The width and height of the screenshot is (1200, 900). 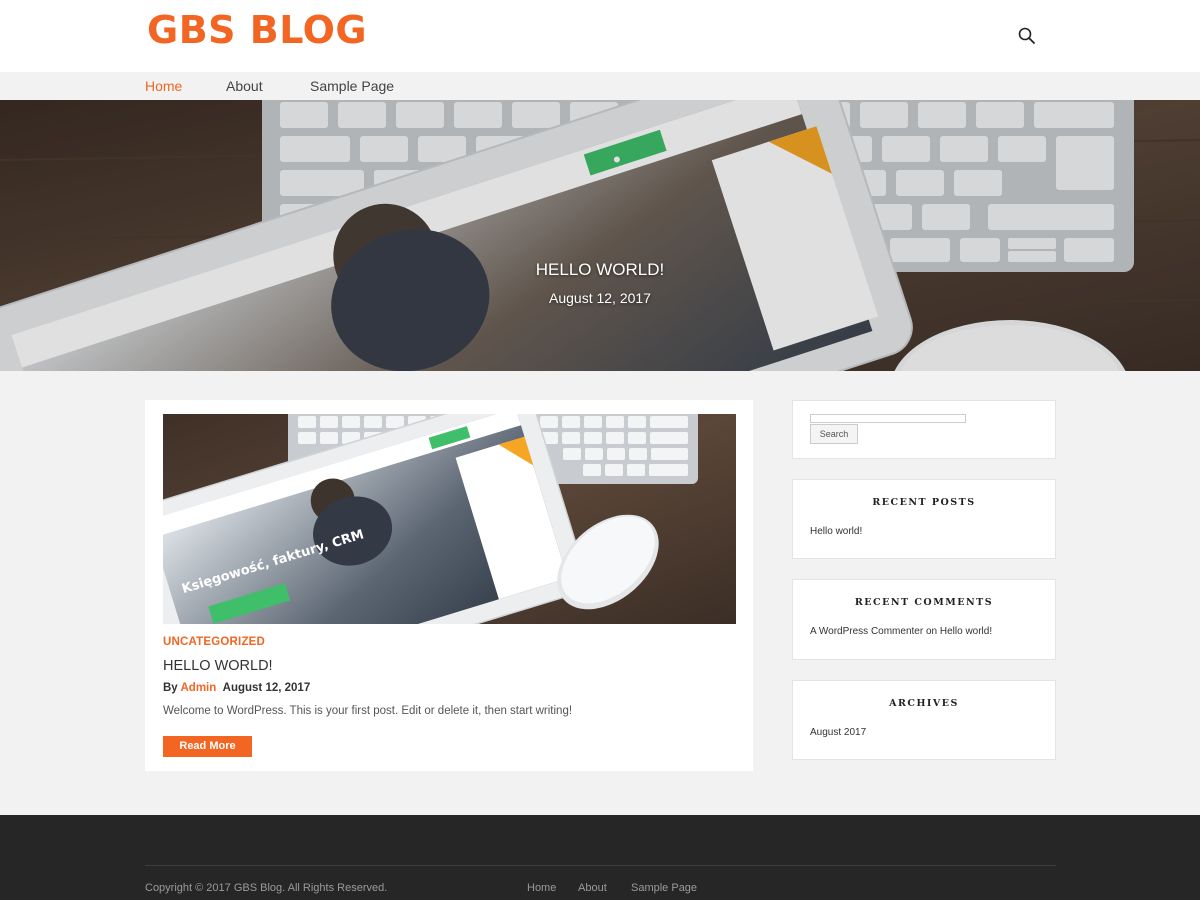 I want to click on site-title: GBS BLOG, so click(x=257, y=30).